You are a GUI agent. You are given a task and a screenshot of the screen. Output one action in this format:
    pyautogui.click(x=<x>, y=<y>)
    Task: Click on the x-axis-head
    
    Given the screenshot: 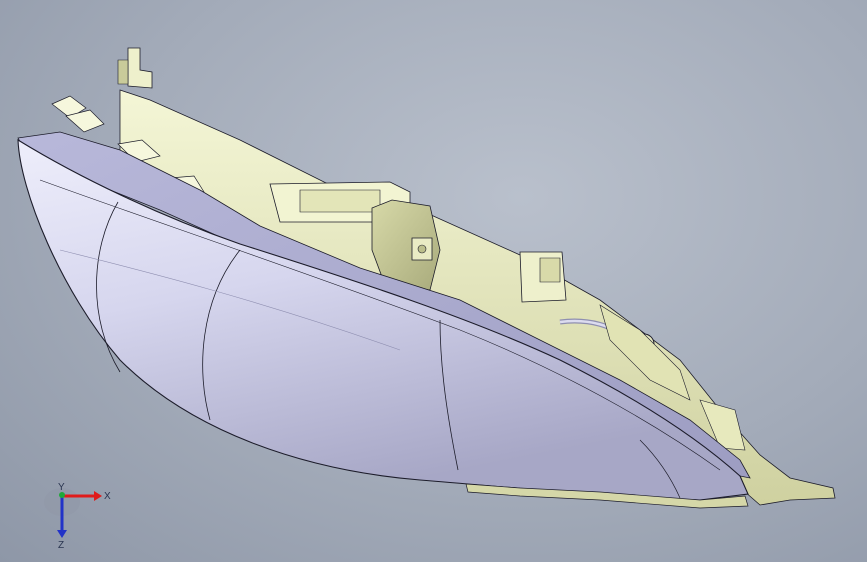 What is the action you would take?
    pyautogui.click(x=98, y=496)
    